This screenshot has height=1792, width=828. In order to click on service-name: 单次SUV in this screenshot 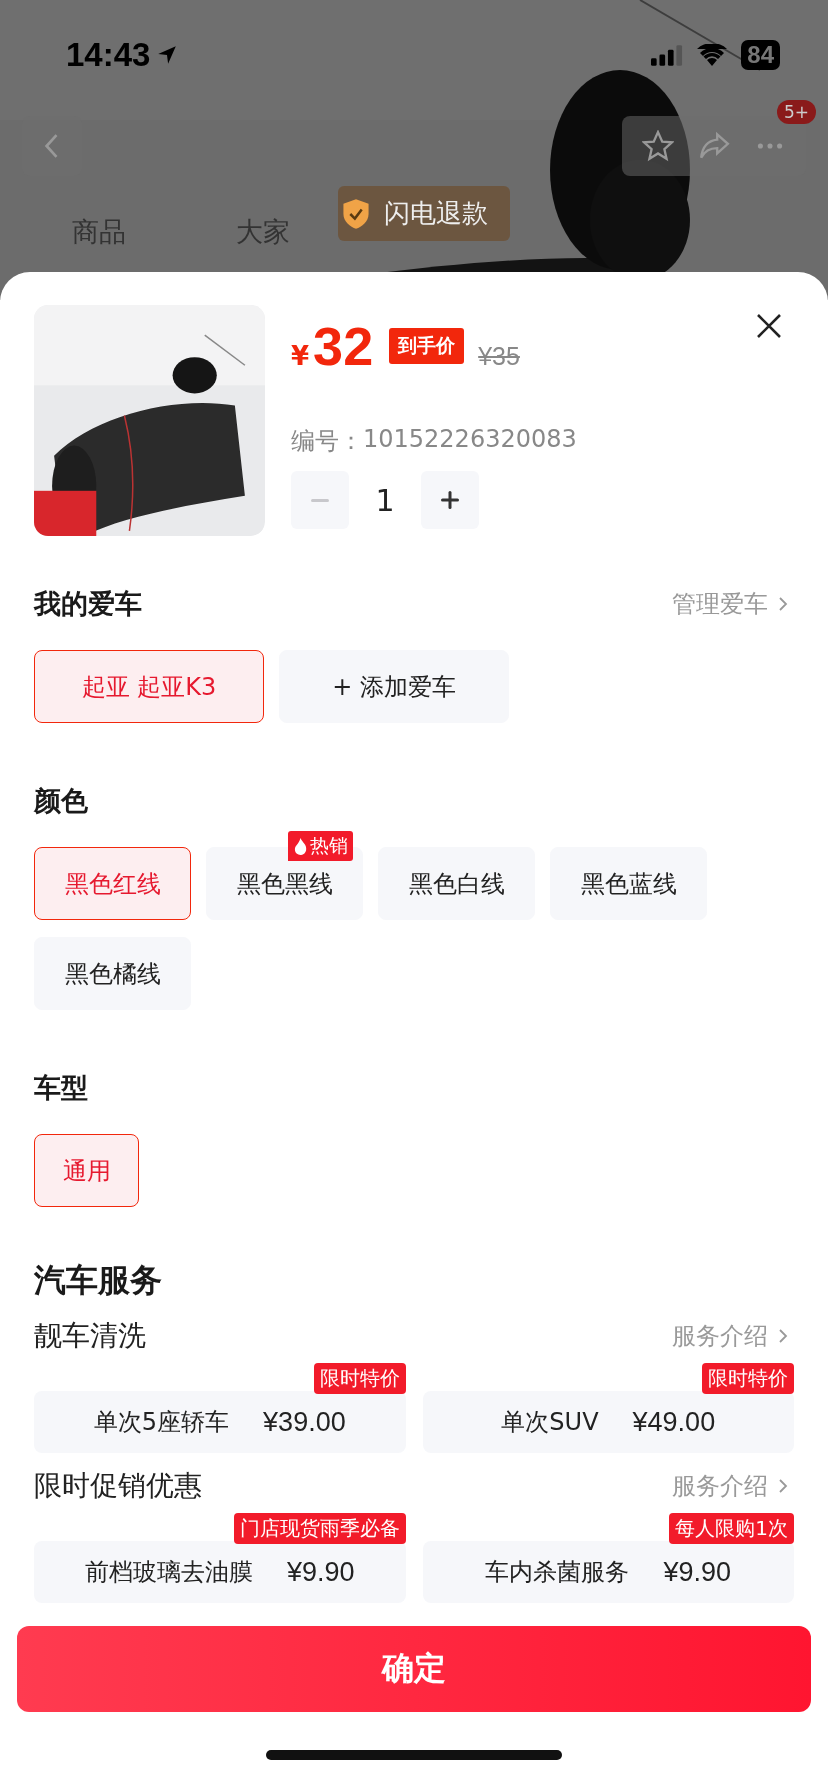, I will do `click(550, 1422)`.